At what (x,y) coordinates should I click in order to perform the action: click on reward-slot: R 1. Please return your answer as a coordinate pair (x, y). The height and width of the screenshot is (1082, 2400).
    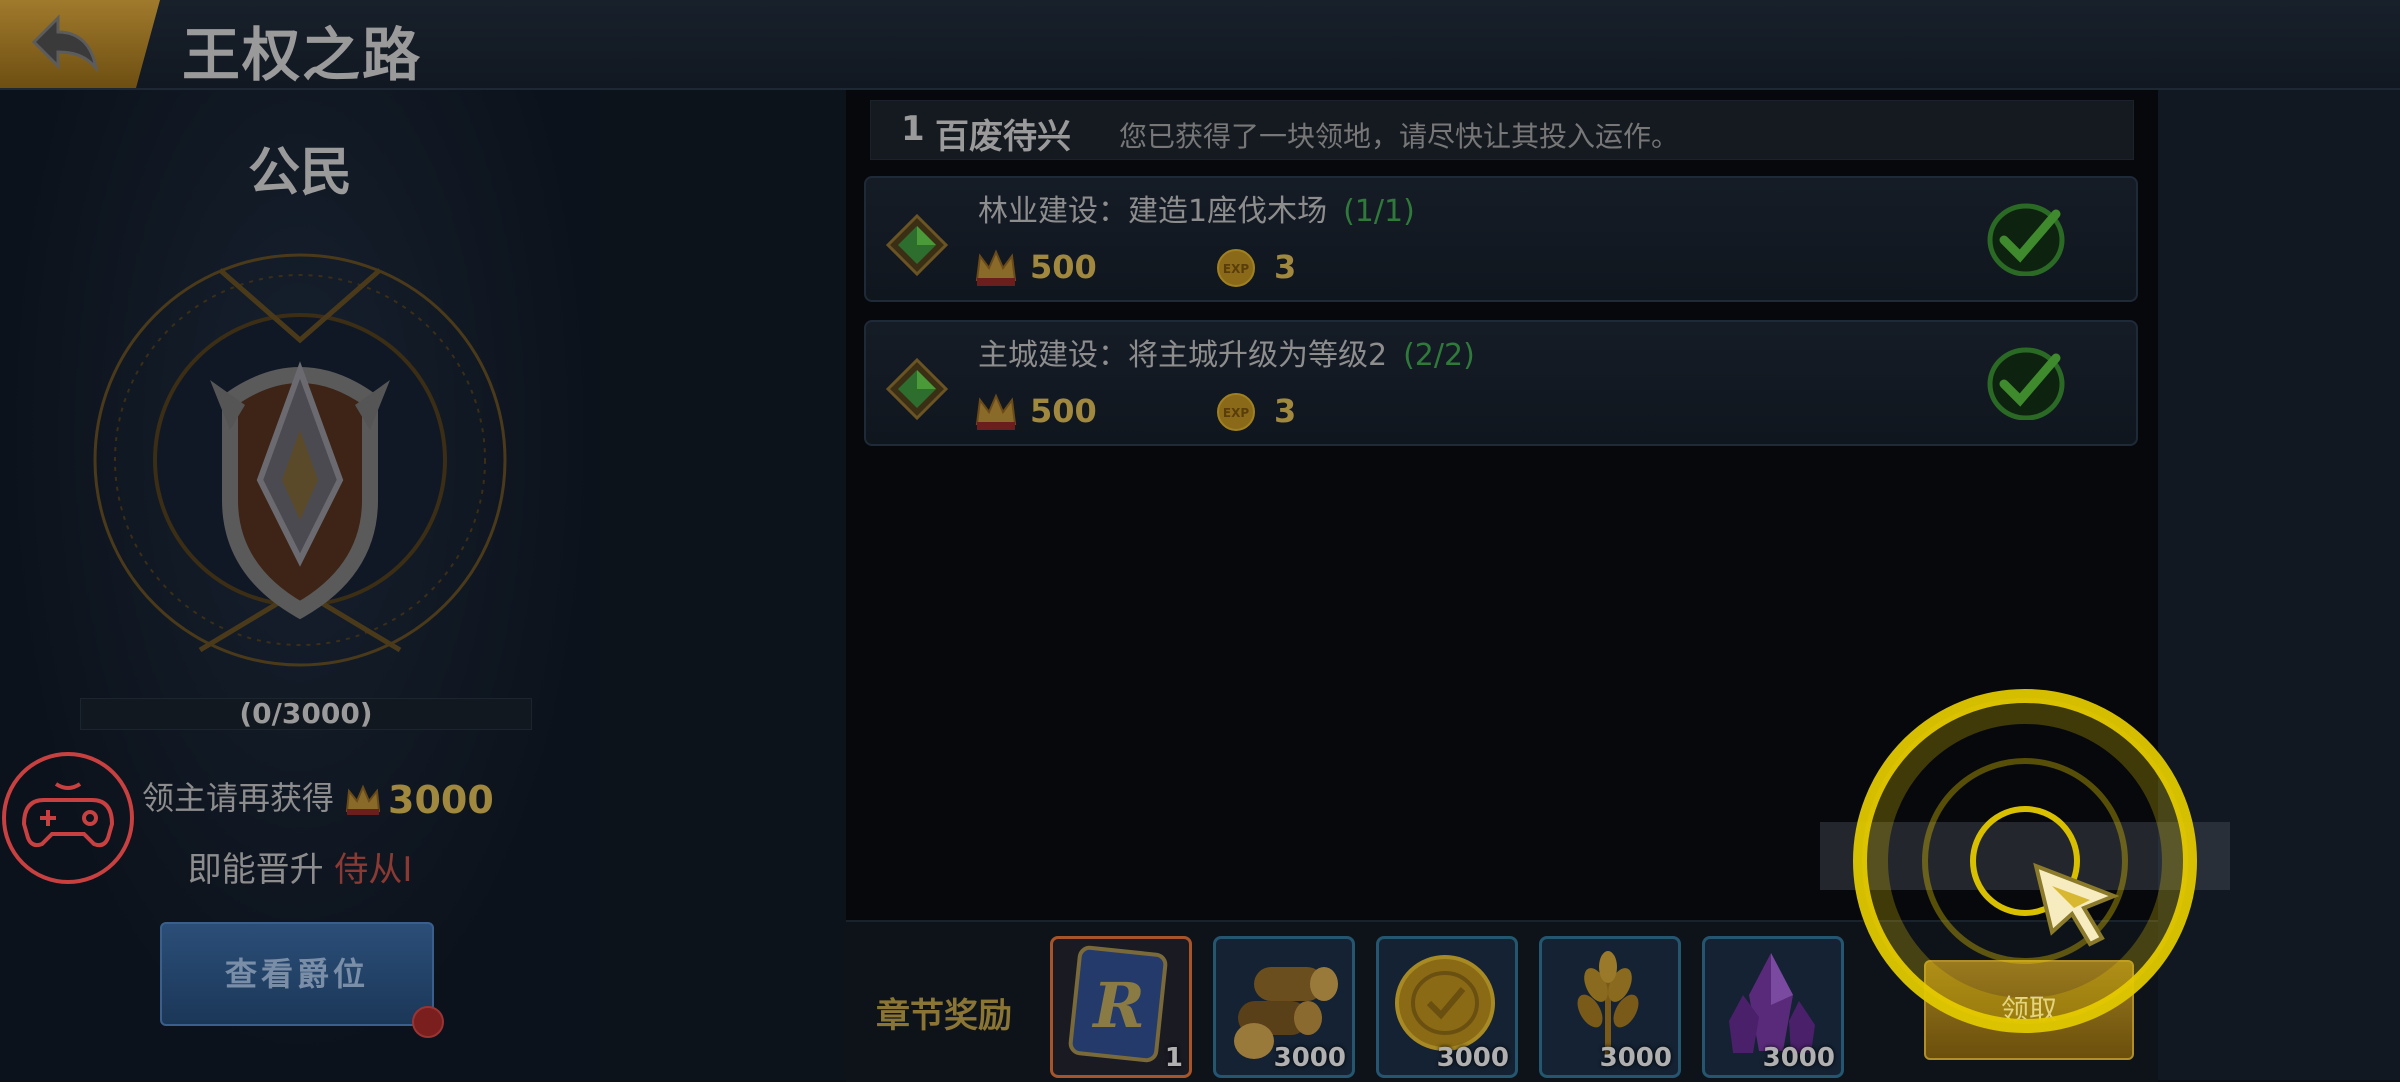
    Looking at the image, I should click on (1121, 1007).